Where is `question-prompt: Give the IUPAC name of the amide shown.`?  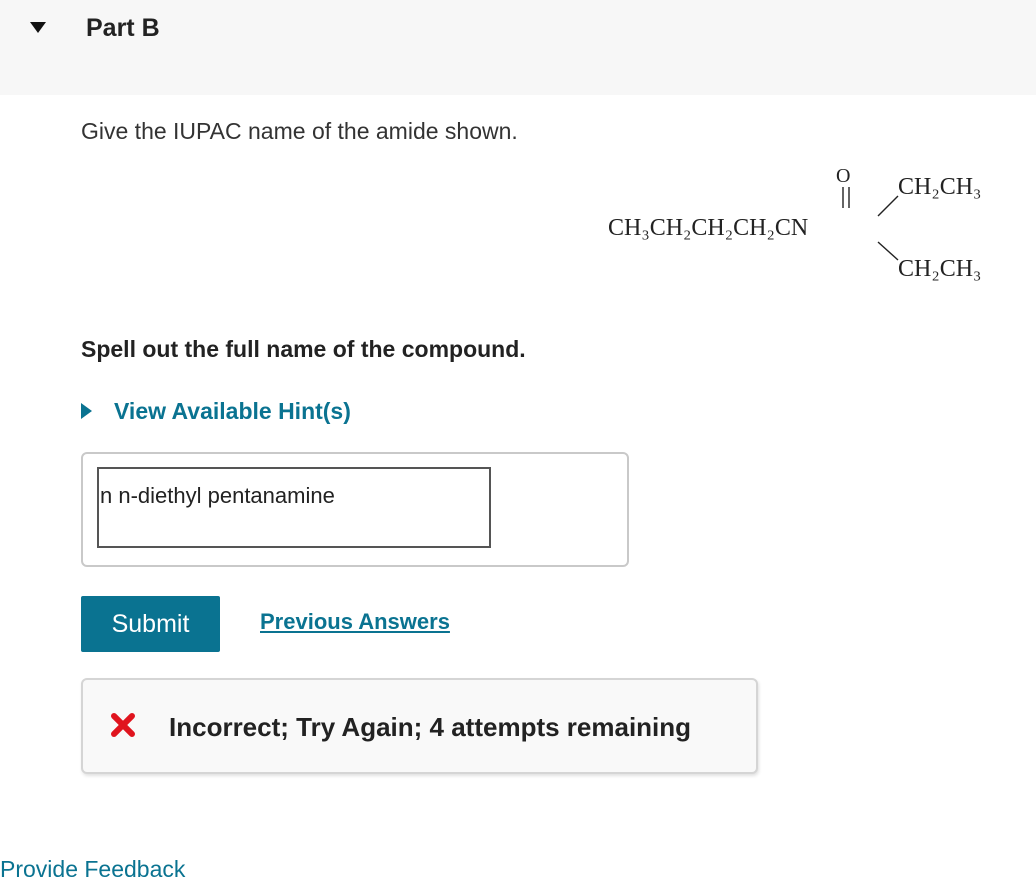 question-prompt: Give the IUPAC name of the amide shown. is located at coordinates (299, 131).